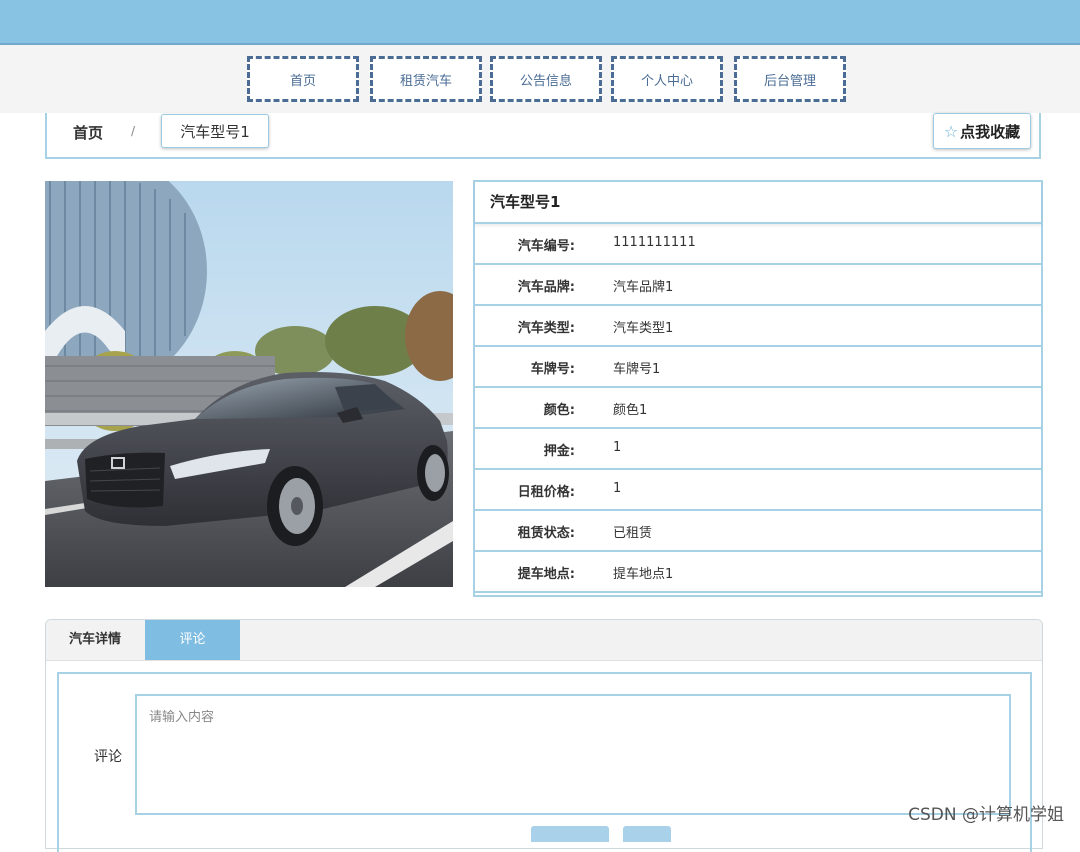  I want to click on info-row-deposit: 押金: 1, so click(758, 449).